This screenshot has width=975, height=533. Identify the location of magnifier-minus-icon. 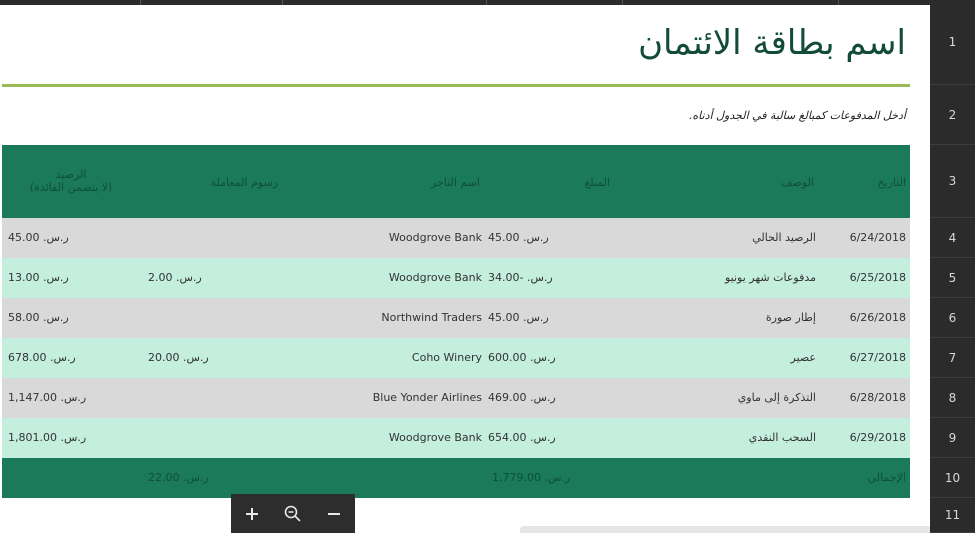
(292, 513).